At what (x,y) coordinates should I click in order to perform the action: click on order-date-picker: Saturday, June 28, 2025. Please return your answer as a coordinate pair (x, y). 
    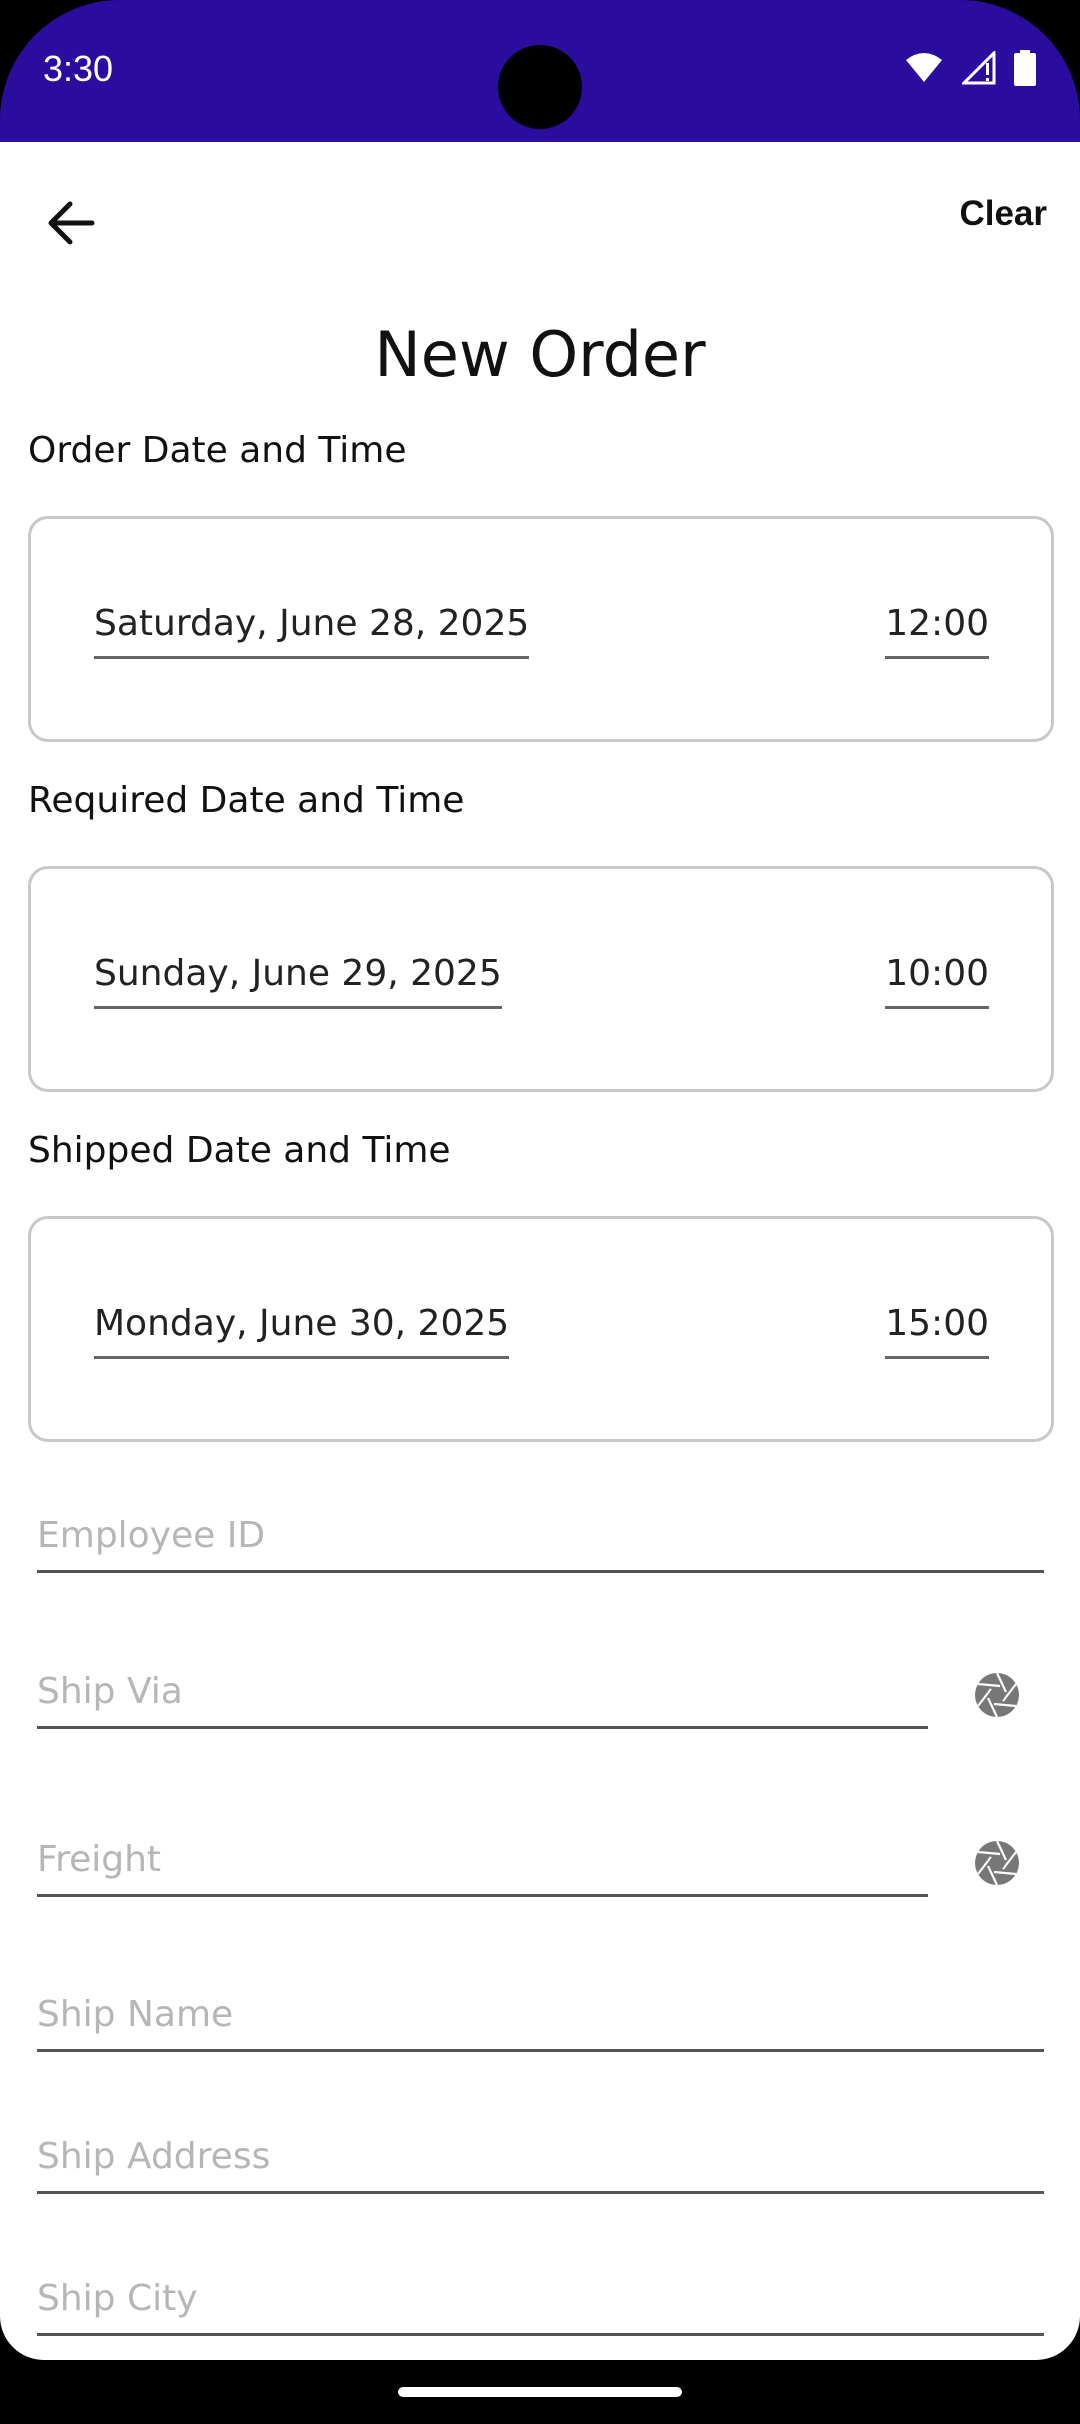
    Looking at the image, I should click on (312, 631).